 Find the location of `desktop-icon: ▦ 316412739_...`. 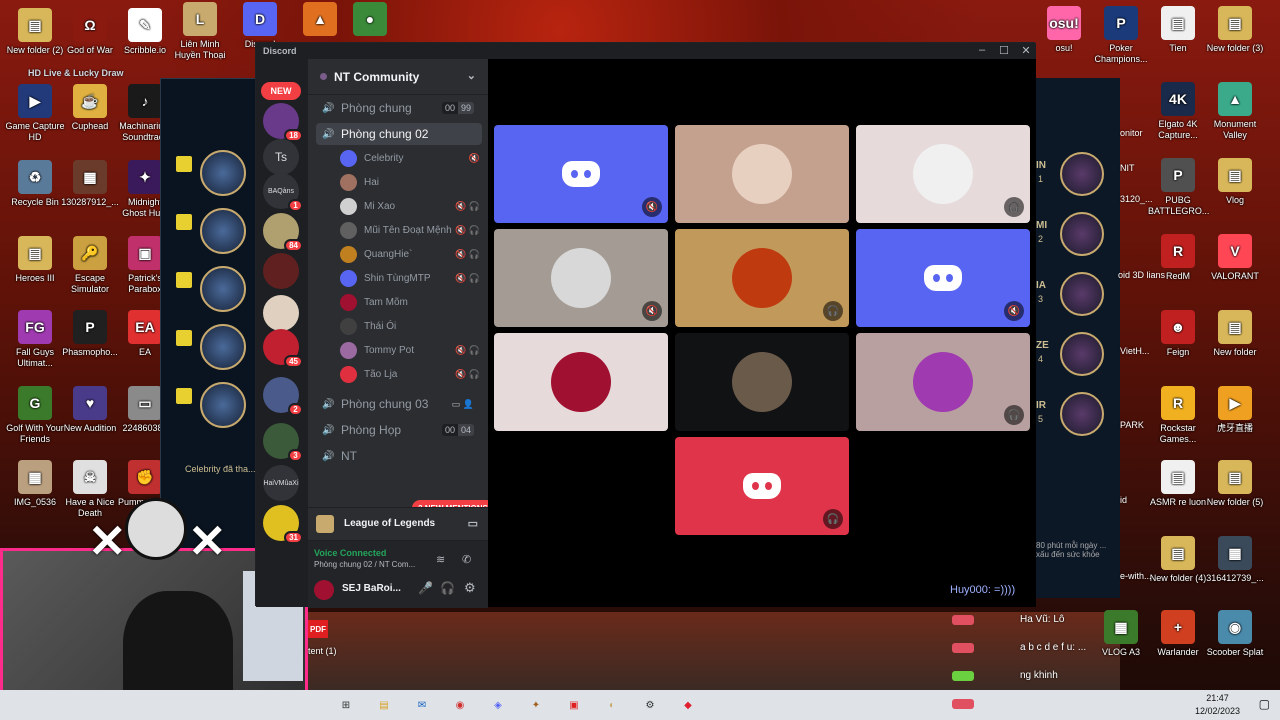

desktop-icon: ▦ 316412739_... is located at coordinates (1235, 560).